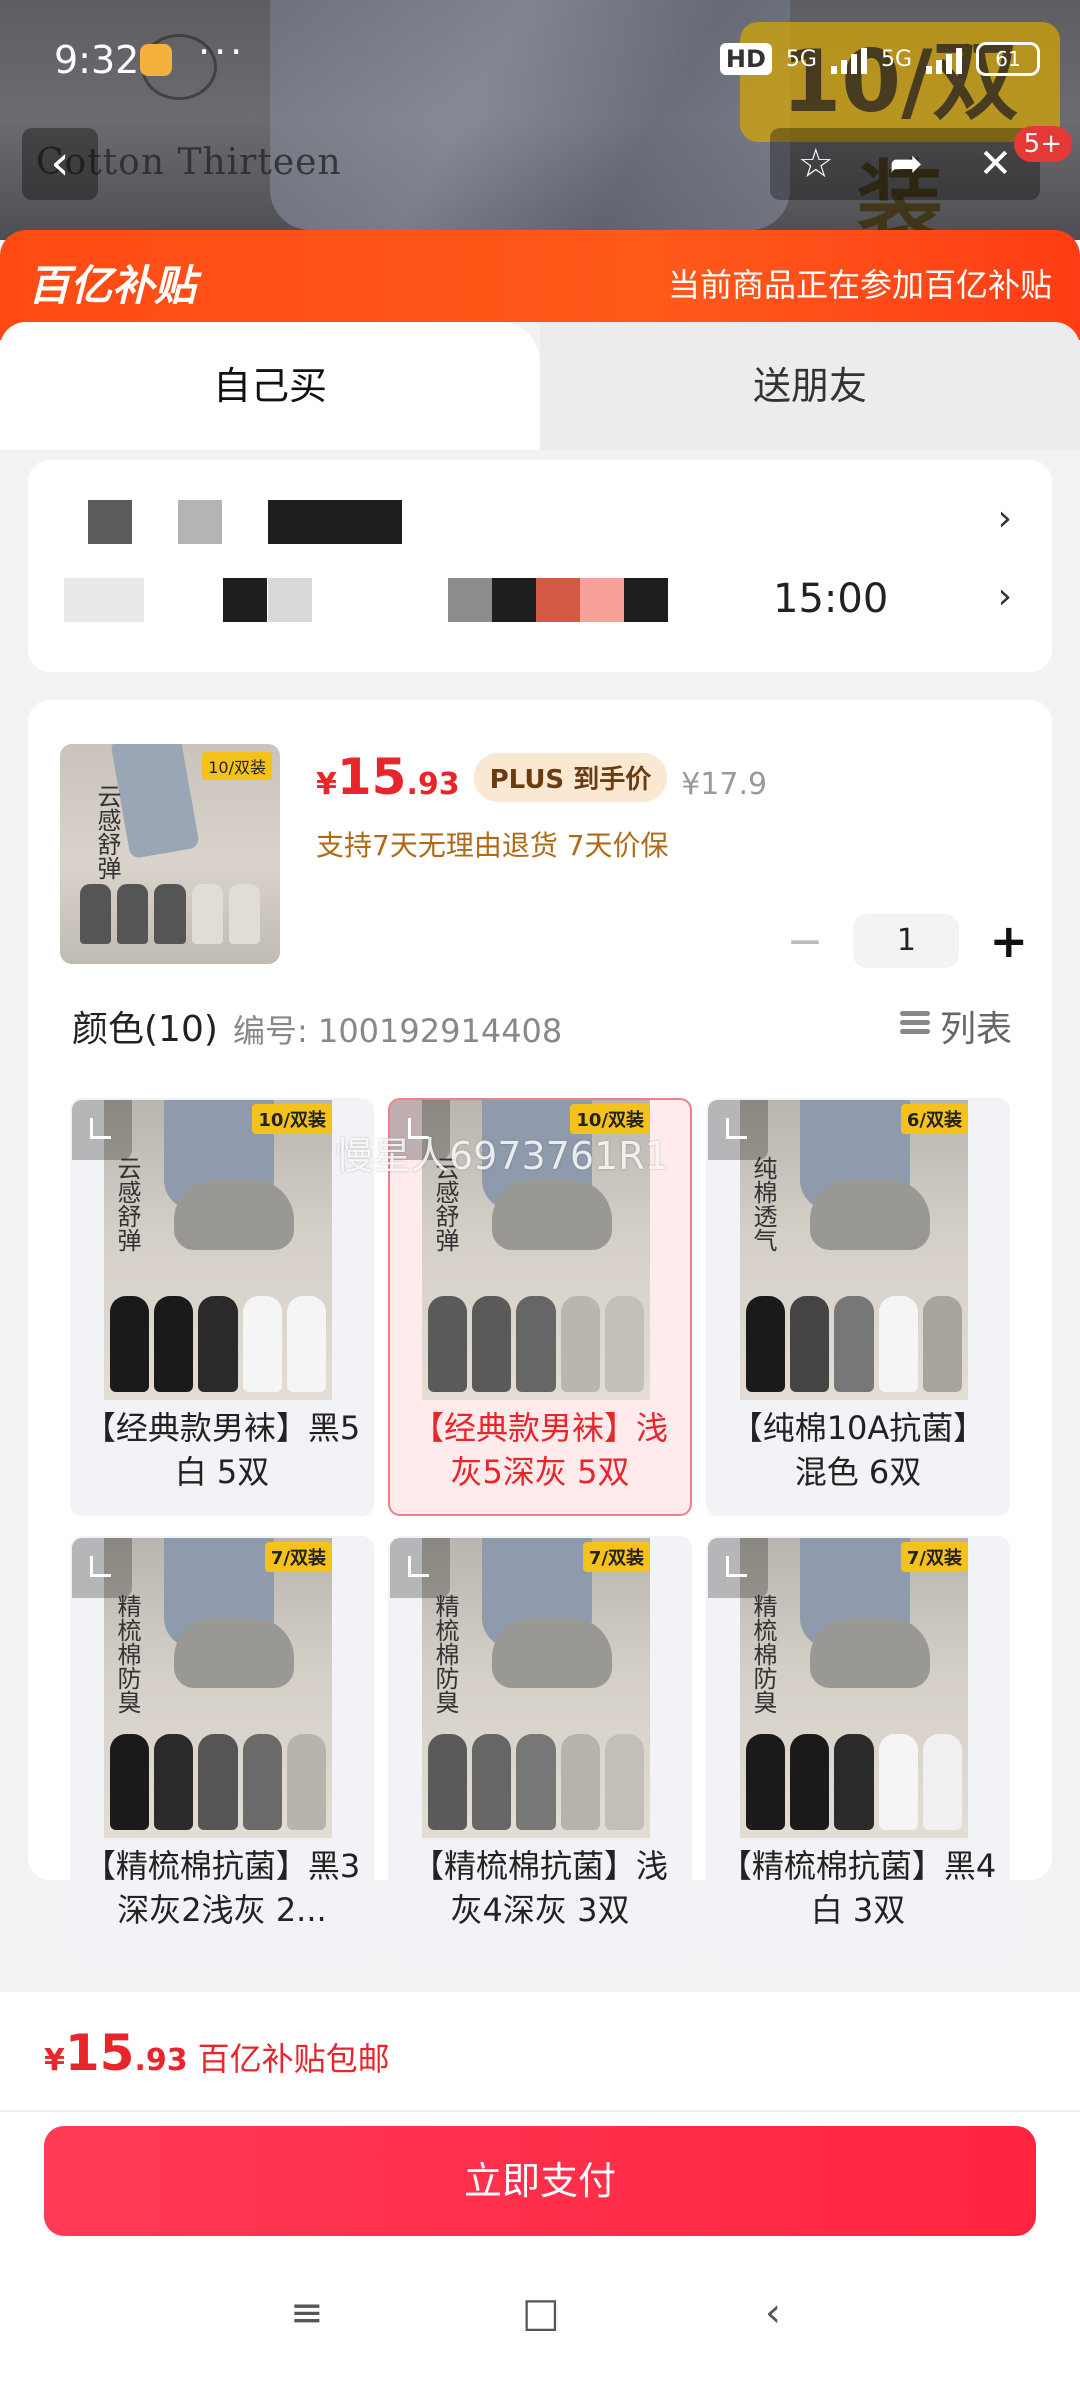  I want to click on status-time: 9:32, so click(97, 60).